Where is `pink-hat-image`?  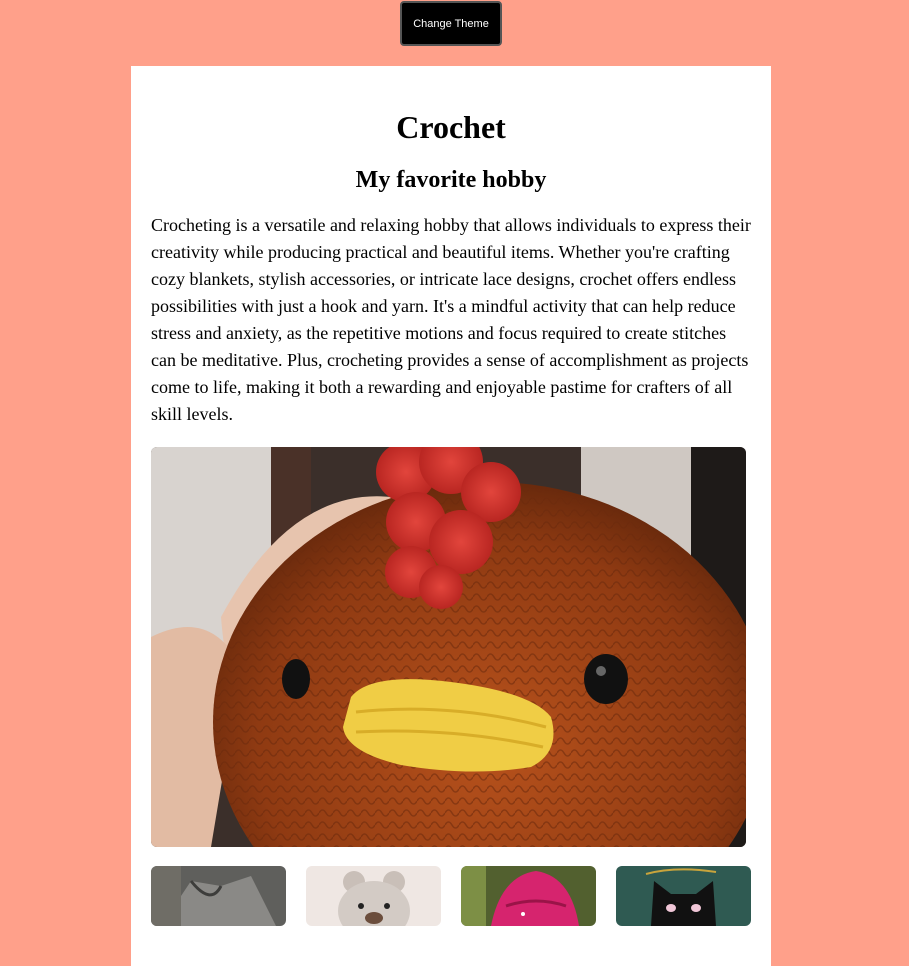
pink-hat-image is located at coordinates (528, 896).